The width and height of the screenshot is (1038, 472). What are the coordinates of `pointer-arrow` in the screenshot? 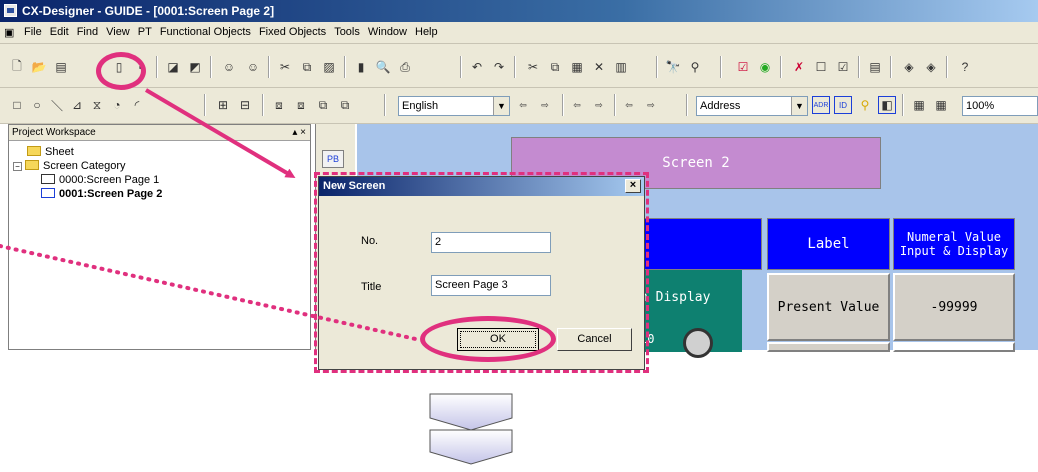 It's located at (220, 133).